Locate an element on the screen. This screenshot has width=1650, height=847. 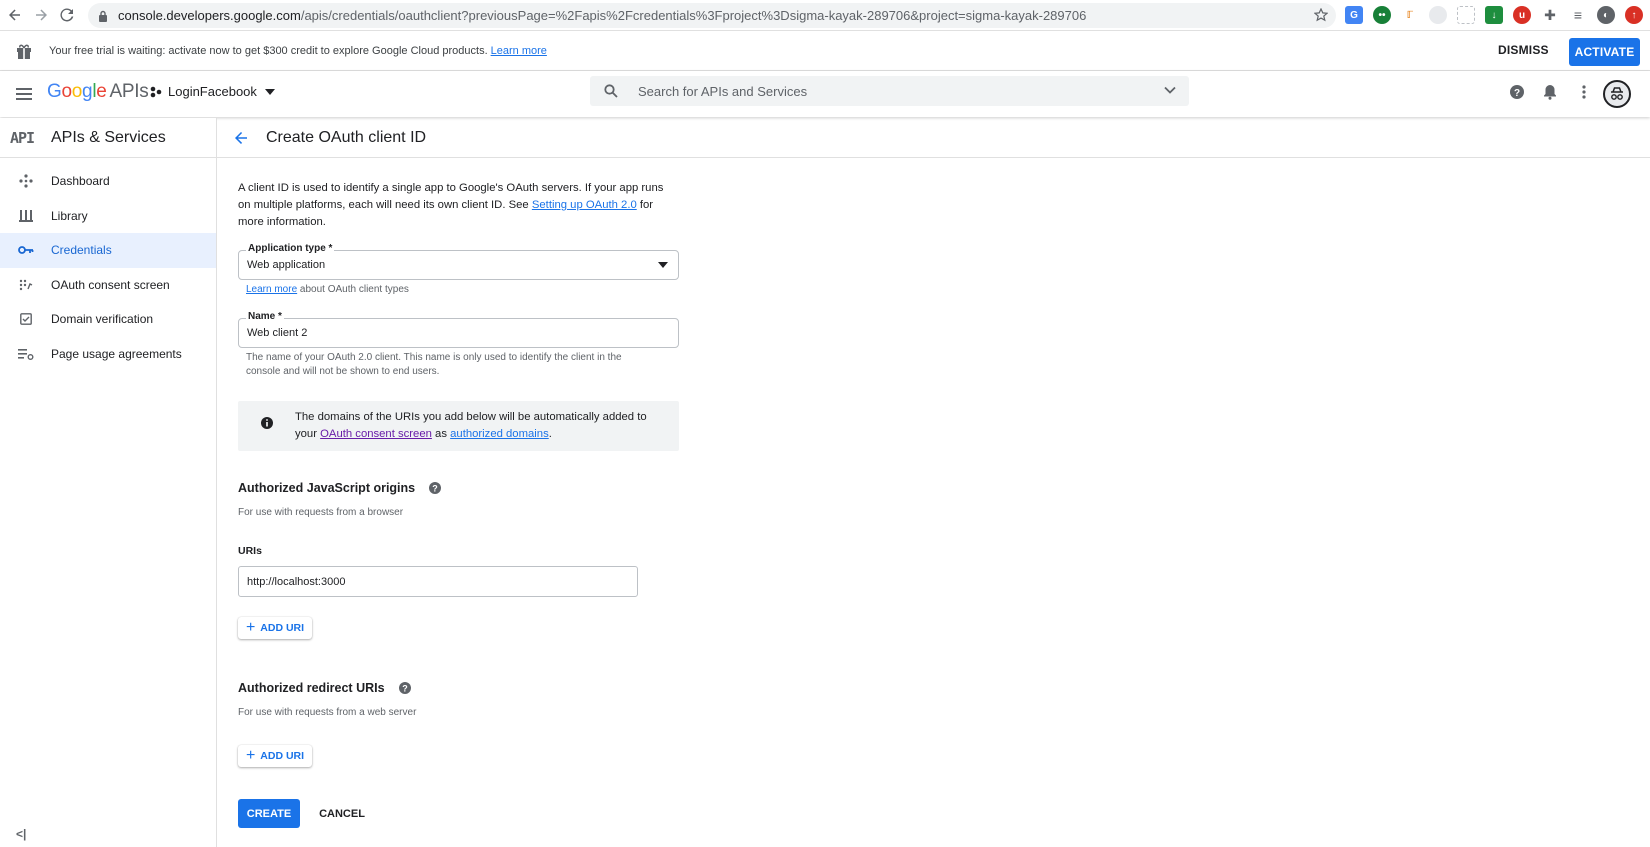
search-icon is located at coordinates (611, 91).